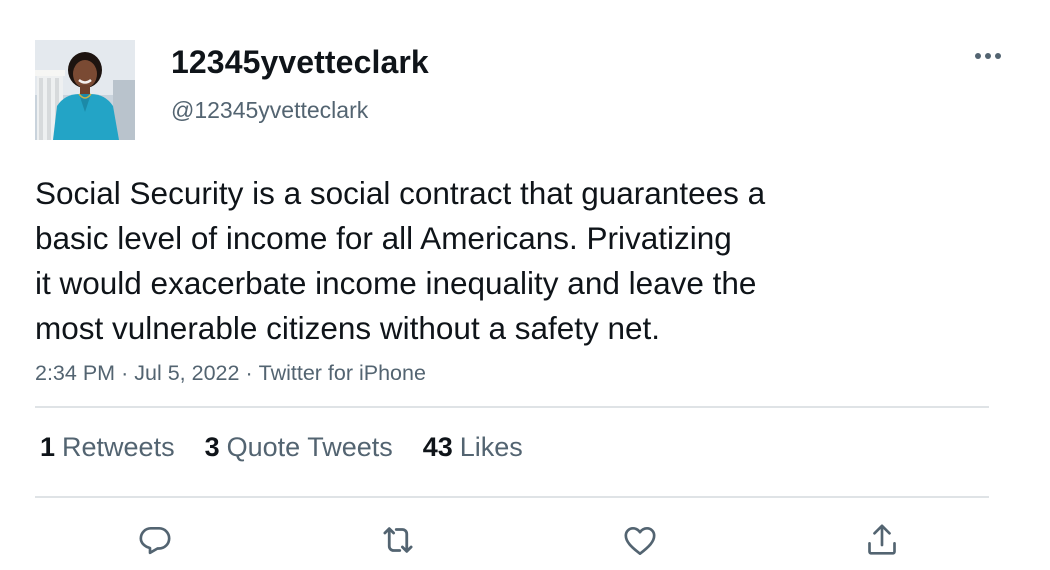 This screenshot has height=570, width=1050. Describe the element at coordinates (269, 110) in the screenshot. I see `user-handle: @12345yvetteclark` at that location.